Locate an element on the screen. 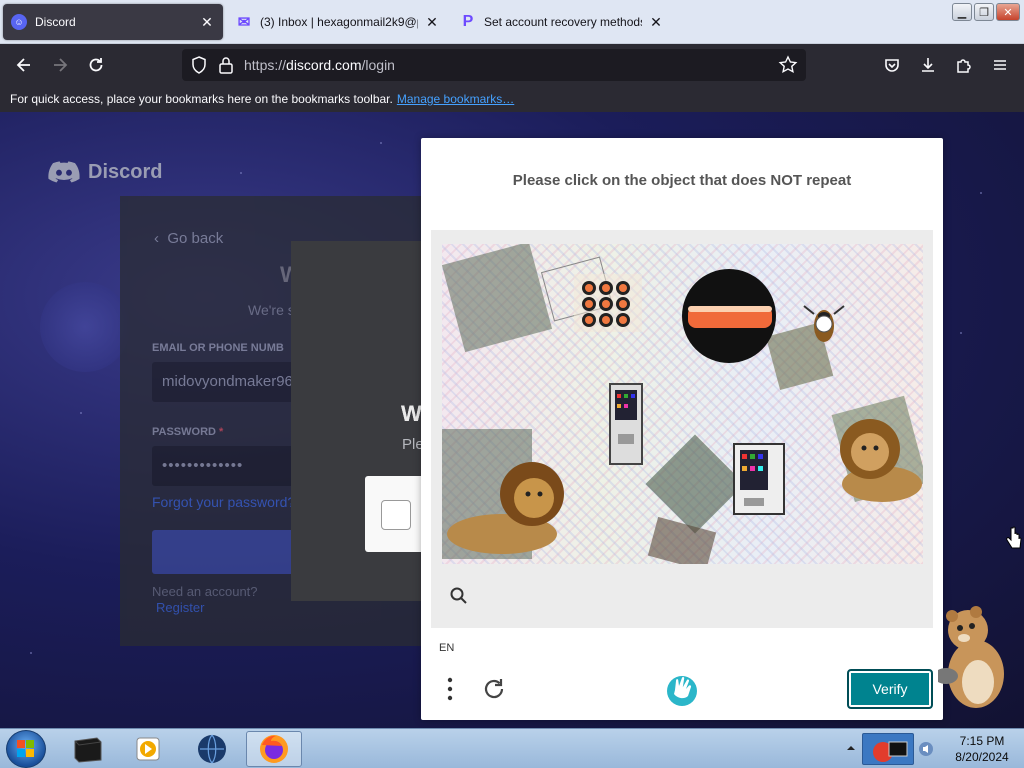 The width and height of the screenshot is (1024, 768). password-label: PASSWORD * is located at coordinates (188, 432).